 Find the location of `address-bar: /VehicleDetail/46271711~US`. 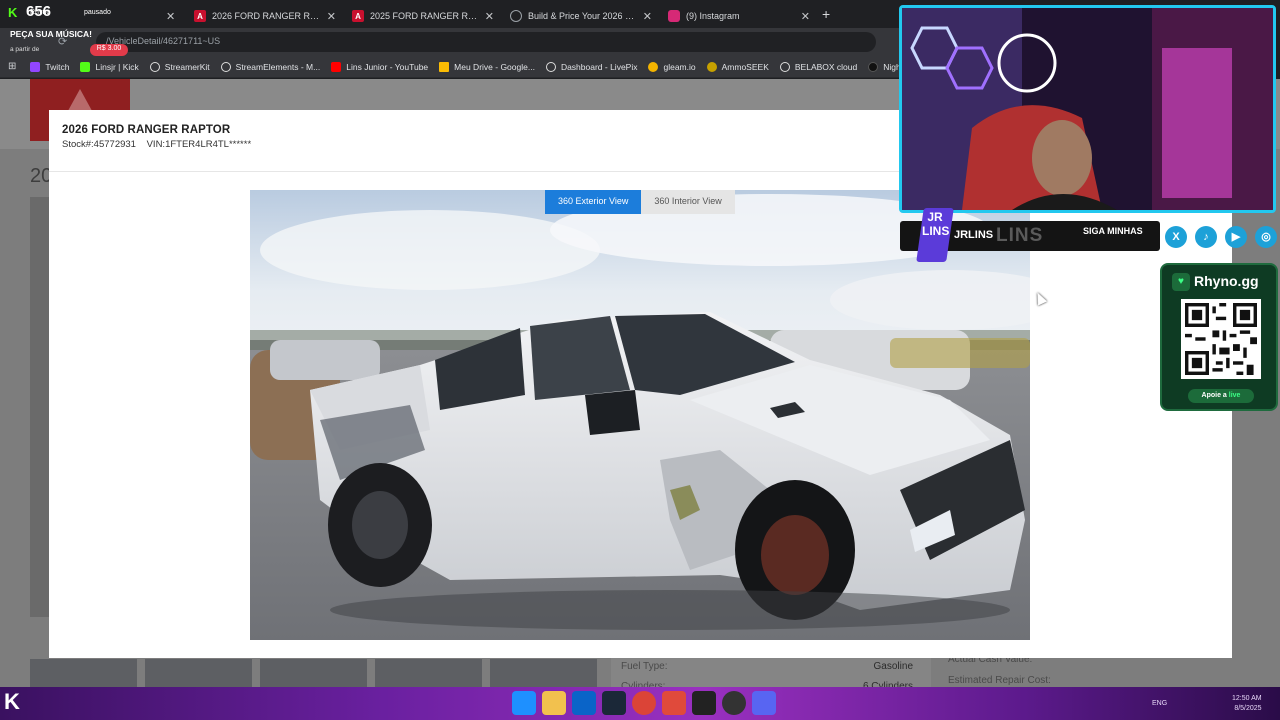

address-bar: /VehicleDetail/46271711~US is located at coordinates (486, 42).